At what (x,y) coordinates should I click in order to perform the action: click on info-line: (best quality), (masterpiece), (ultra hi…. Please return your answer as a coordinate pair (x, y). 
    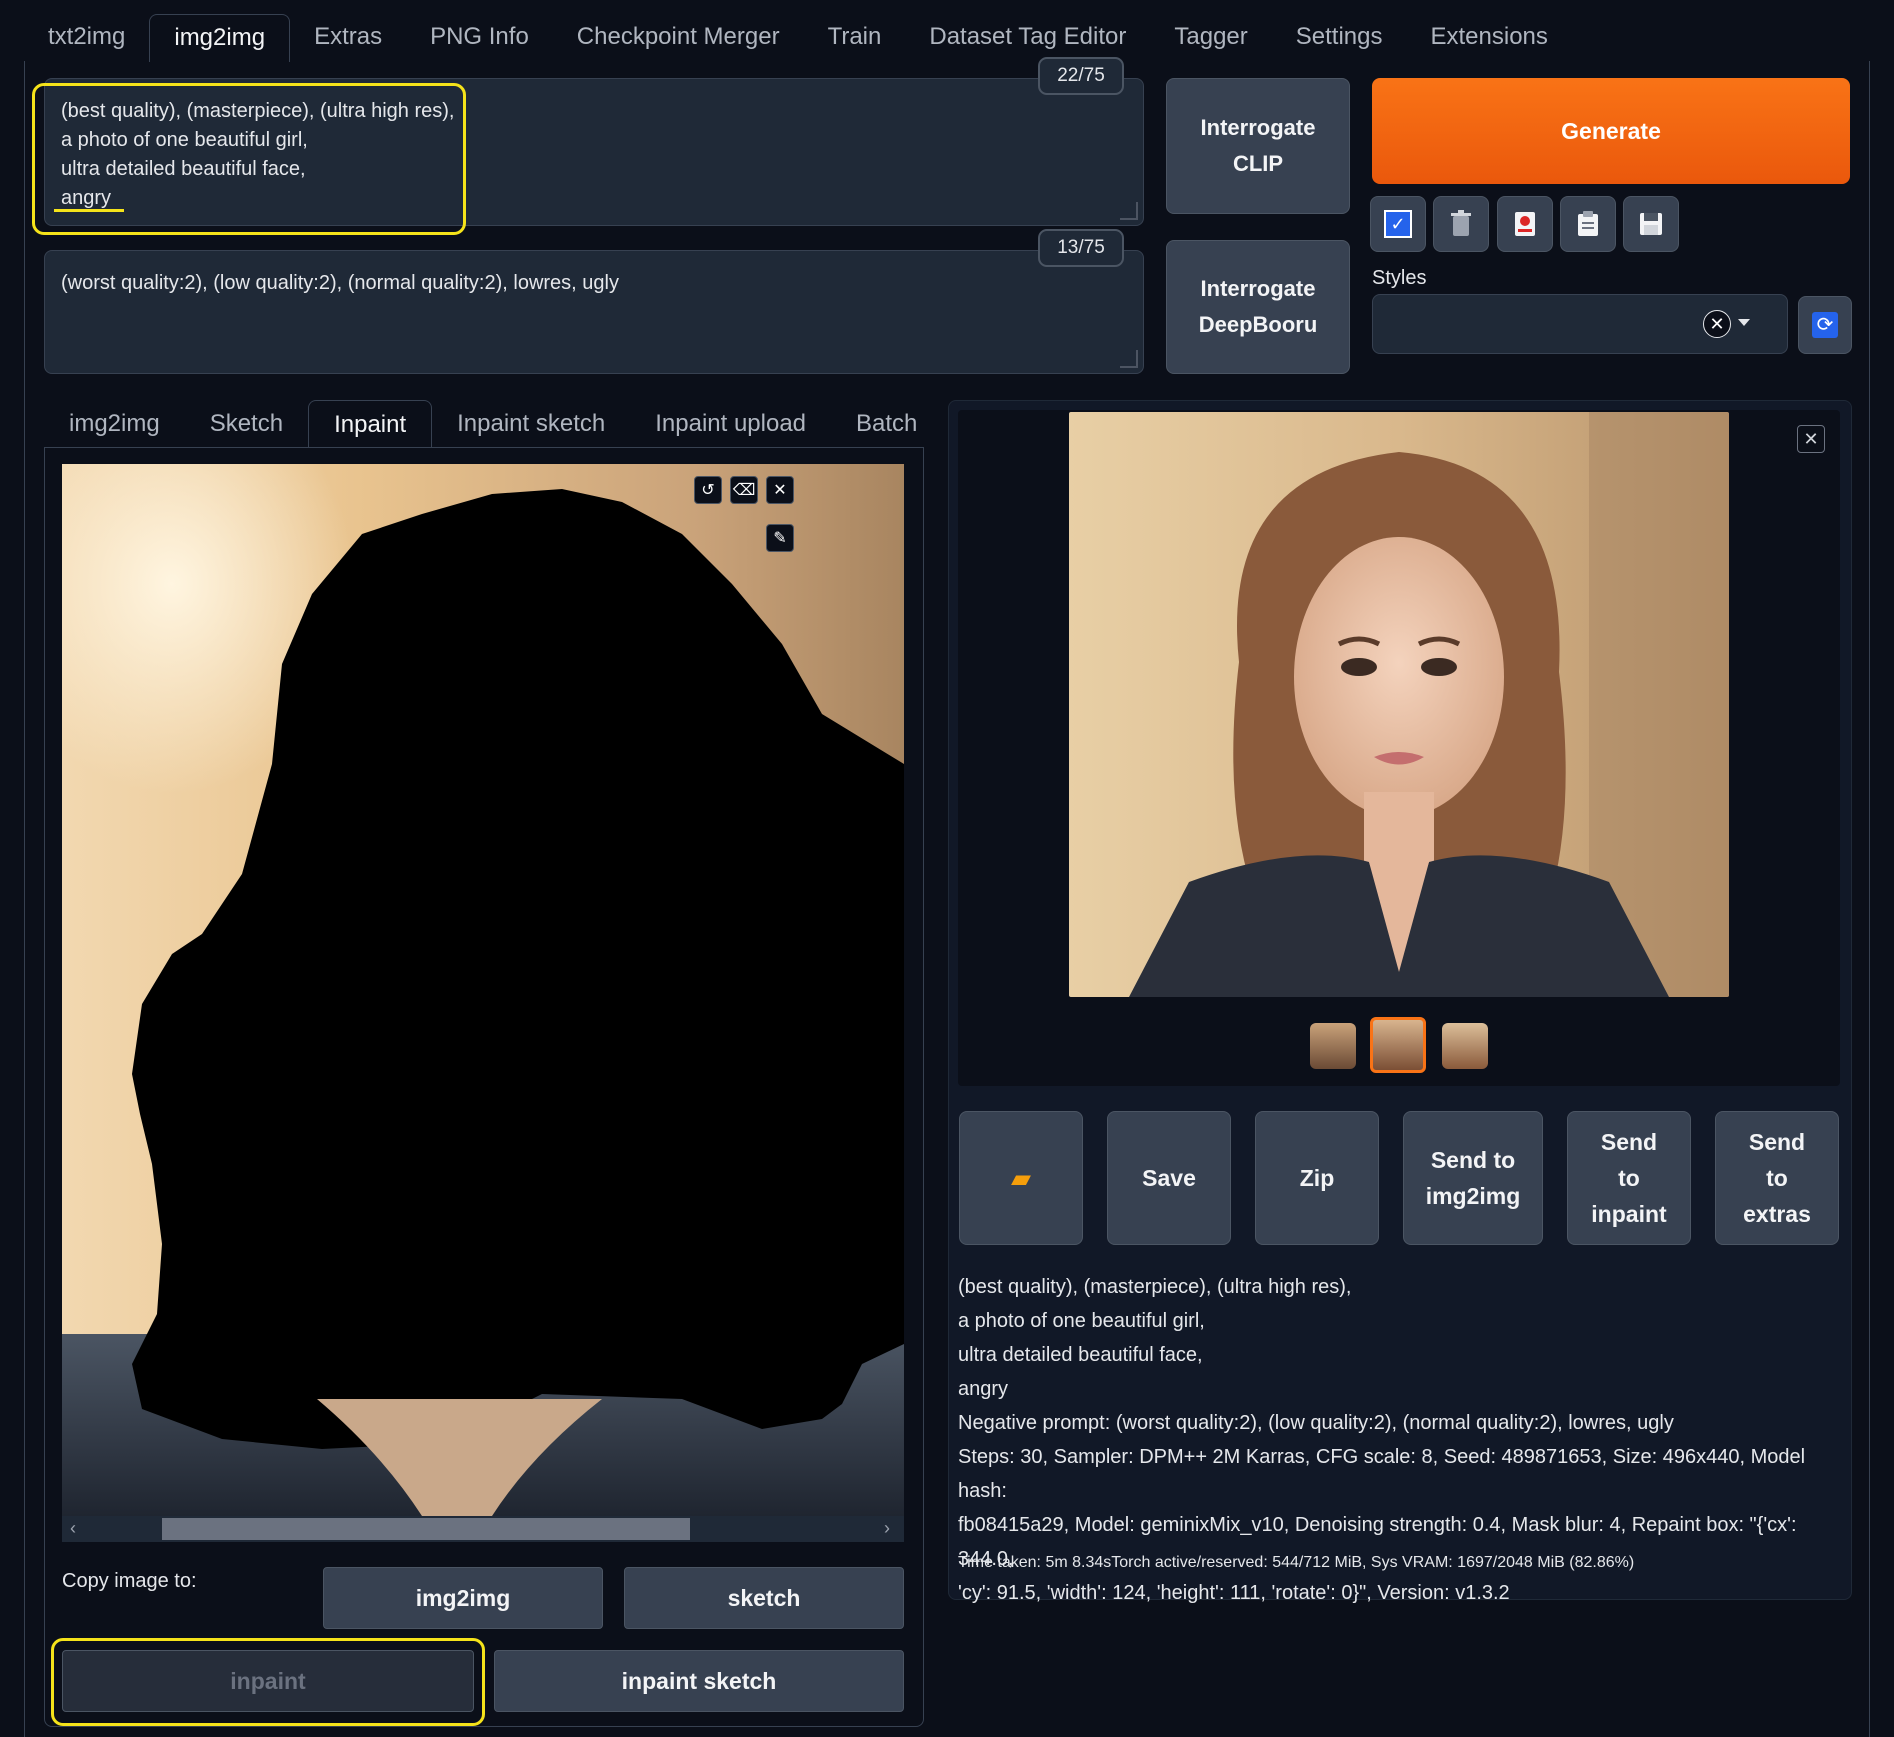
    Looking at the image, I should click on (1155, 1287).